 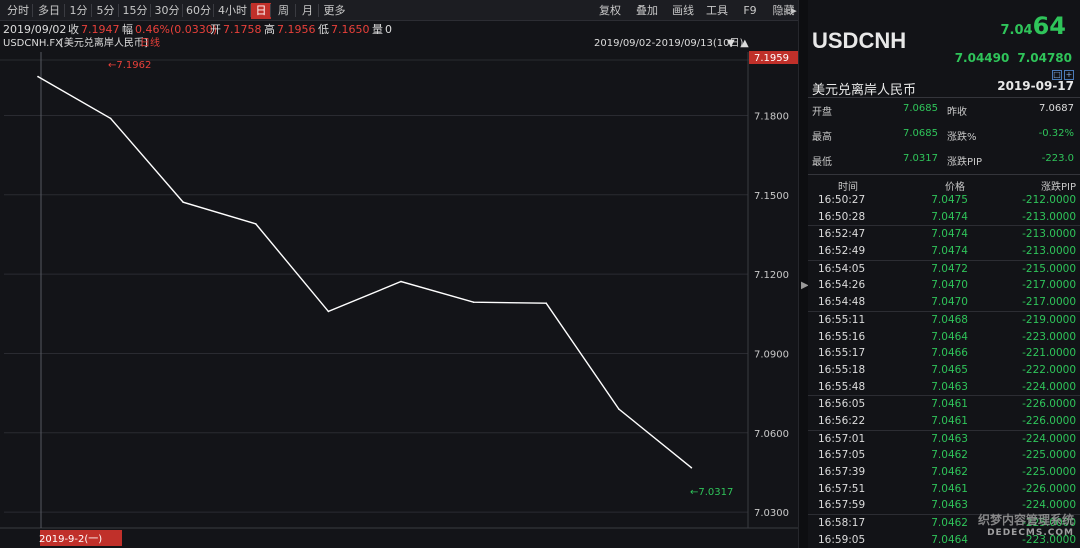 What do you see at coordinates (1044, 58) in the screenshot?
I see `ask-price: 7.04780` at bounding box center [1044, 58].